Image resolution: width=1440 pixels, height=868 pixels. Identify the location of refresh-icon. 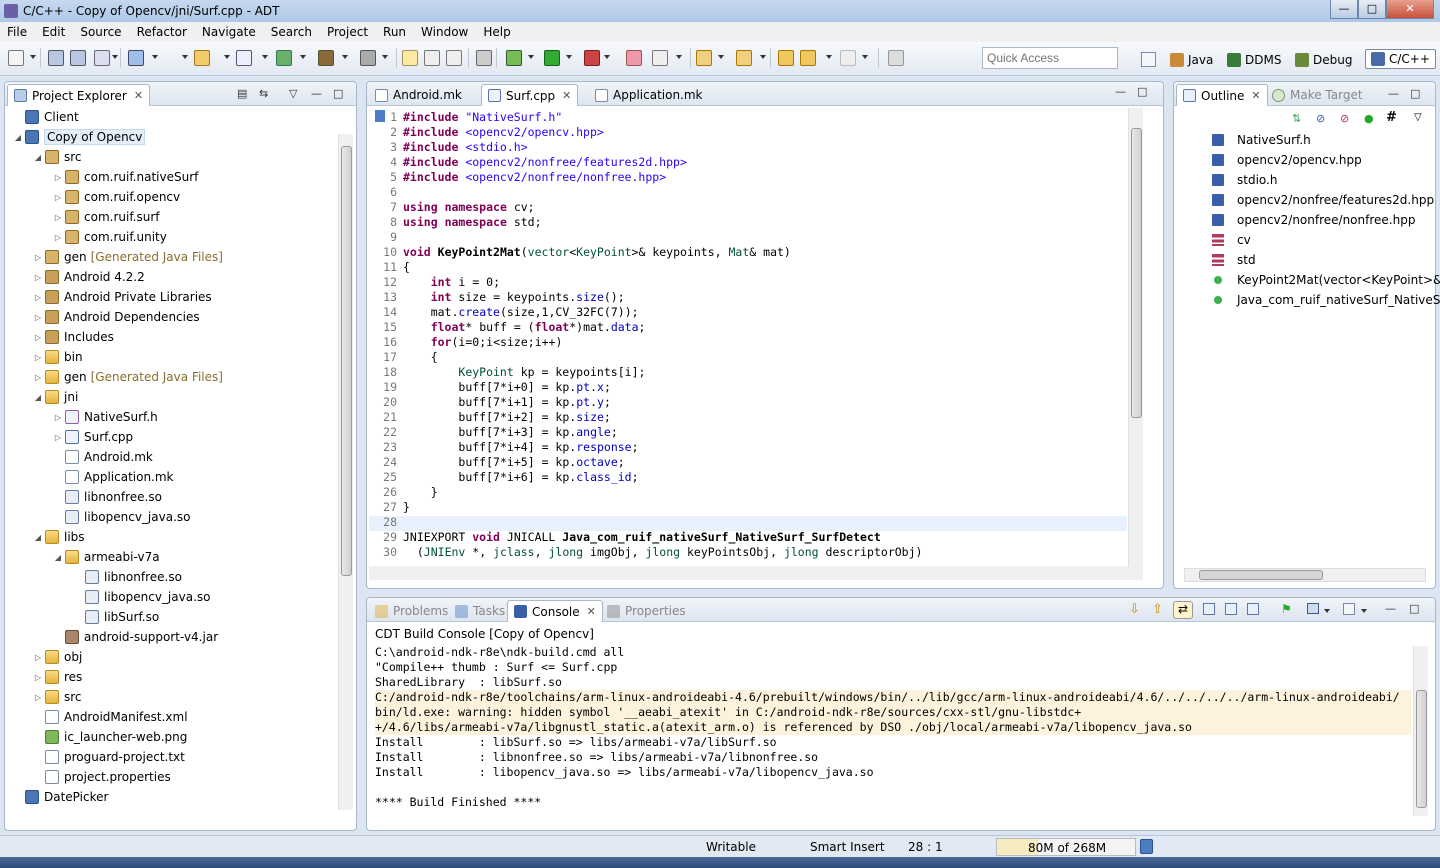
(284, 58).